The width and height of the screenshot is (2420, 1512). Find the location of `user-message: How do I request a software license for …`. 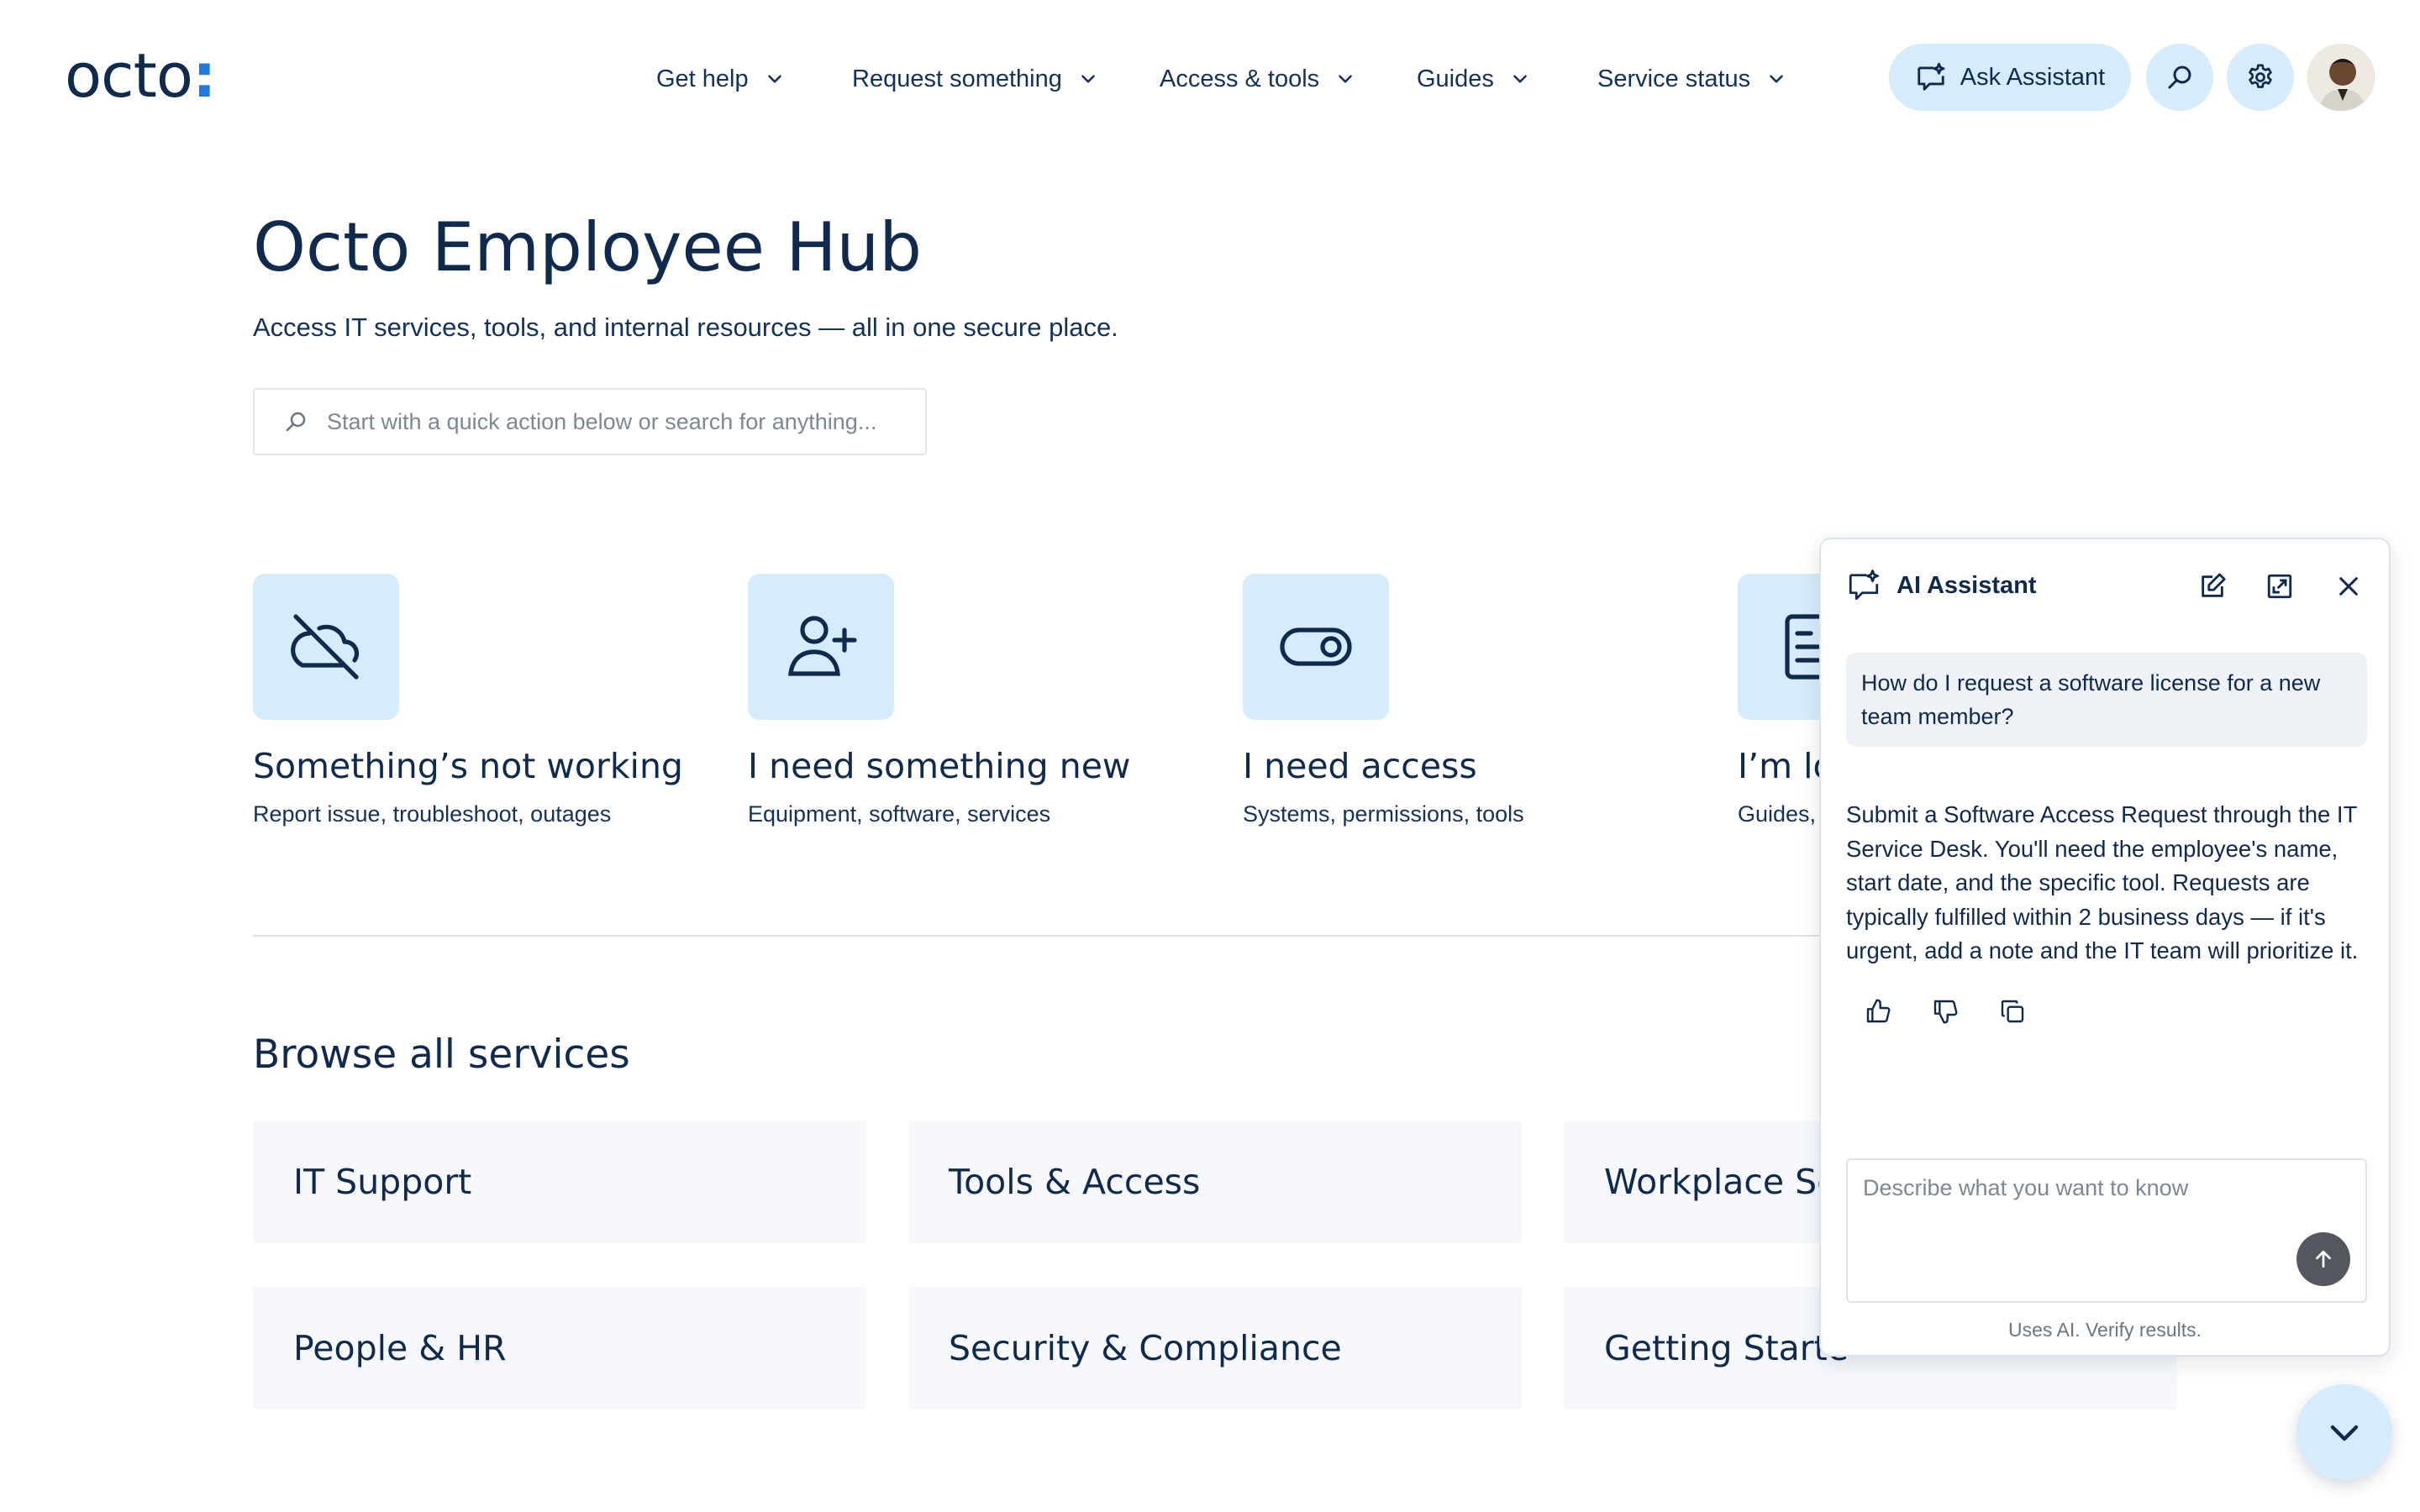

user-message: How do I request a software license for … is located at coordinates (2106, 700).